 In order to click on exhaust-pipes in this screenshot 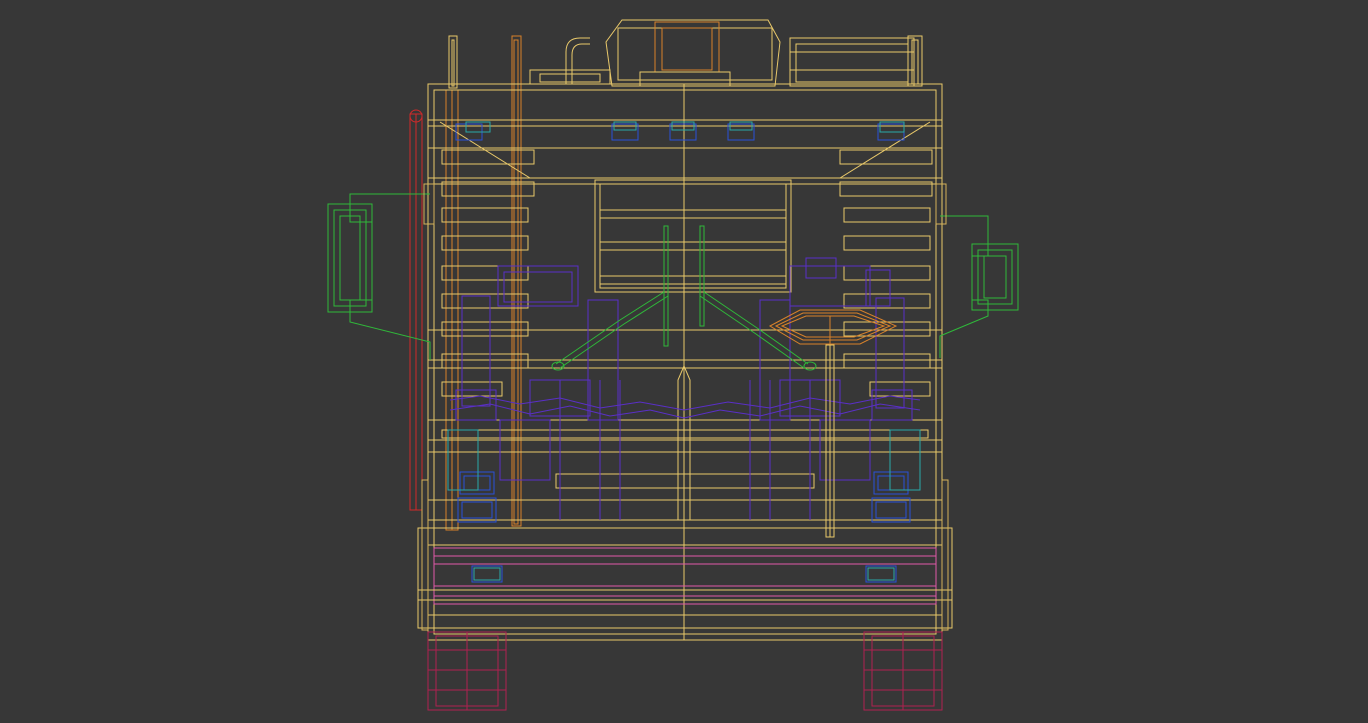, I will do `click(483, 283)`.